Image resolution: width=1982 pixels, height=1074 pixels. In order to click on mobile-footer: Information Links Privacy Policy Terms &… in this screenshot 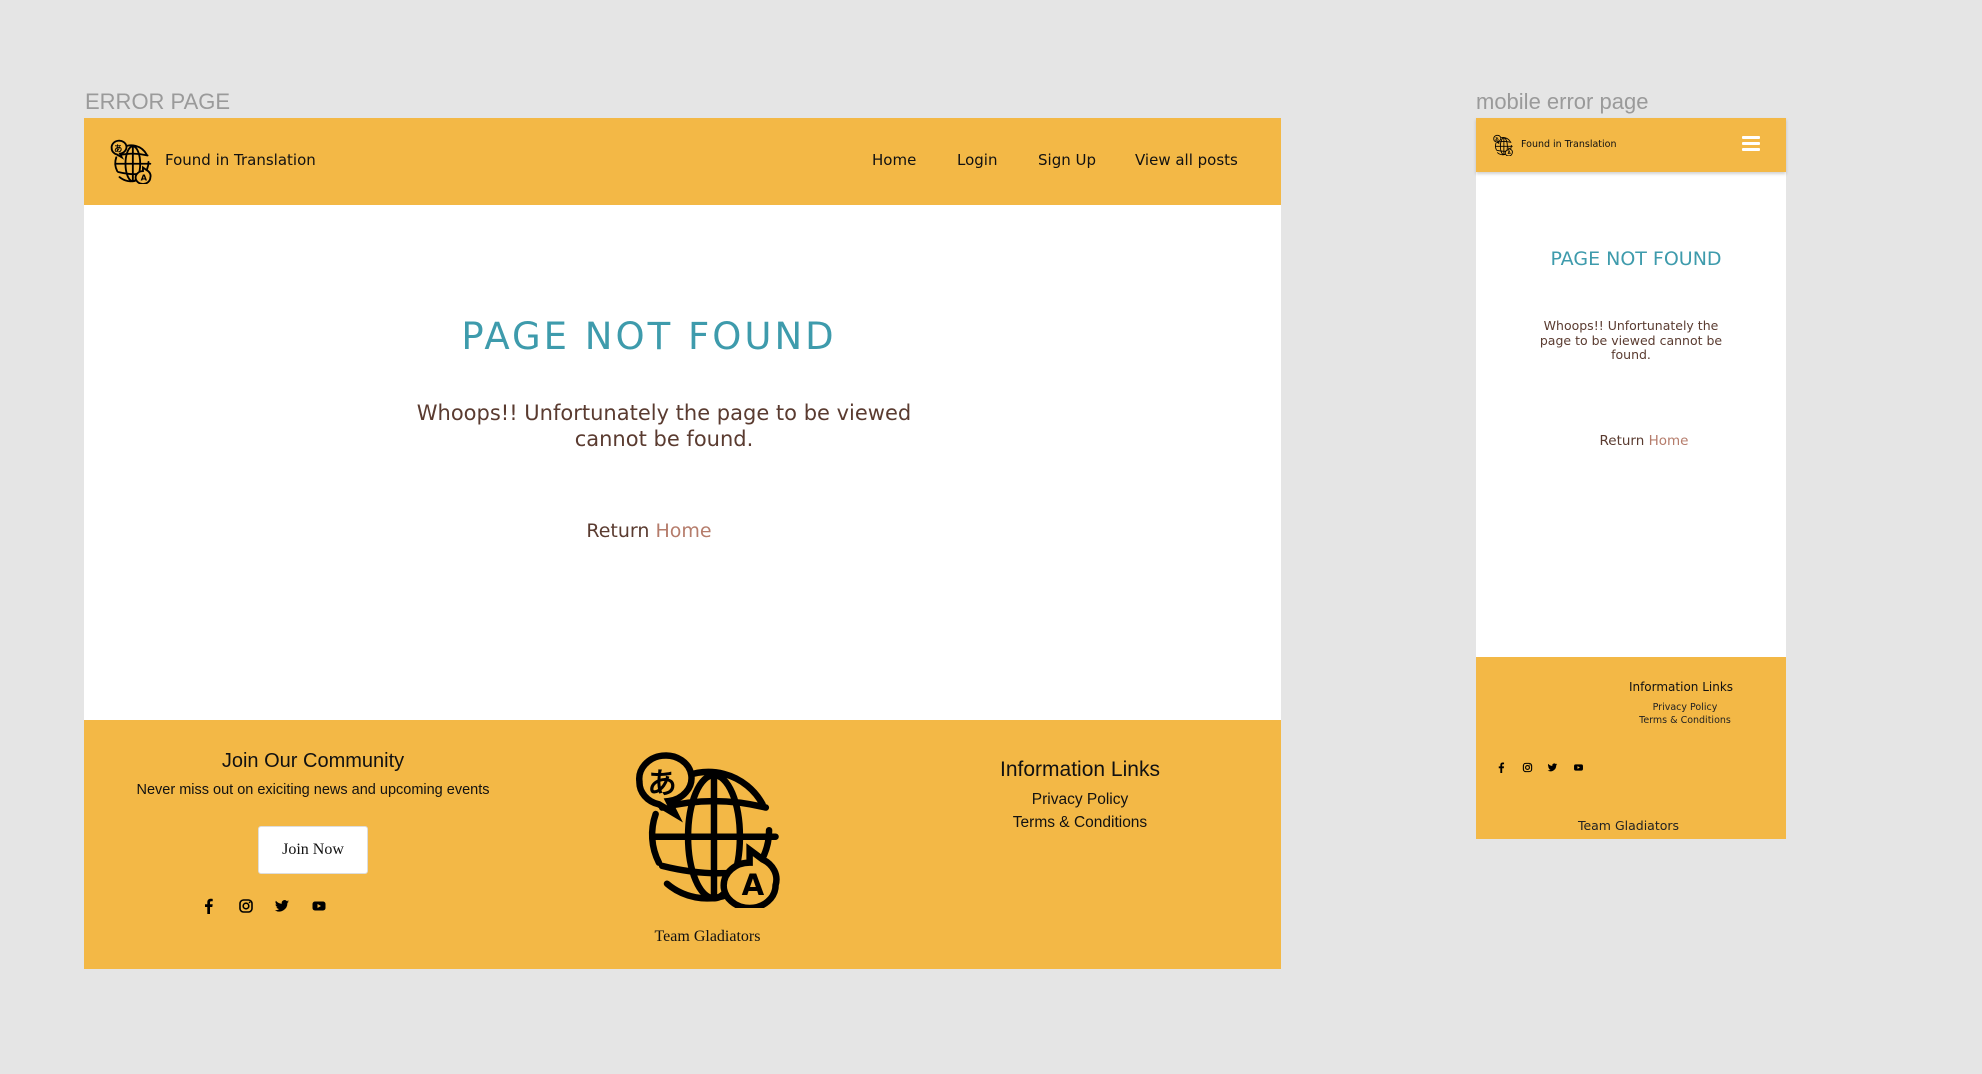, I will do `click(1631, 748)`.